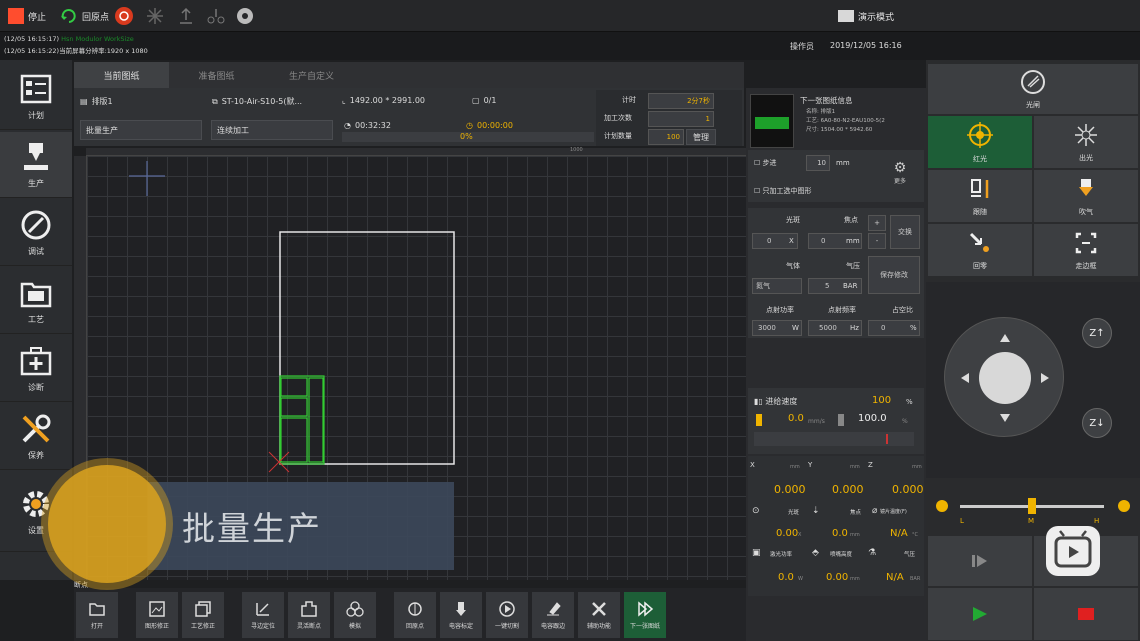  I want to click on z-up-button: Z↑, so click(1097, 333).